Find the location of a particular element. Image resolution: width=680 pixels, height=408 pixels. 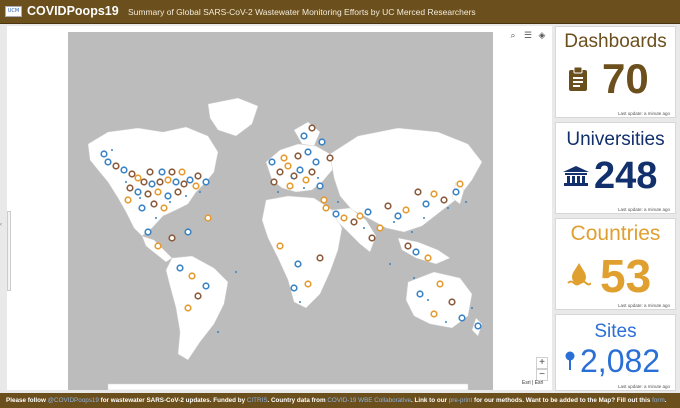

uc-merced-logo: UCM is located at coordinates (13, 11).